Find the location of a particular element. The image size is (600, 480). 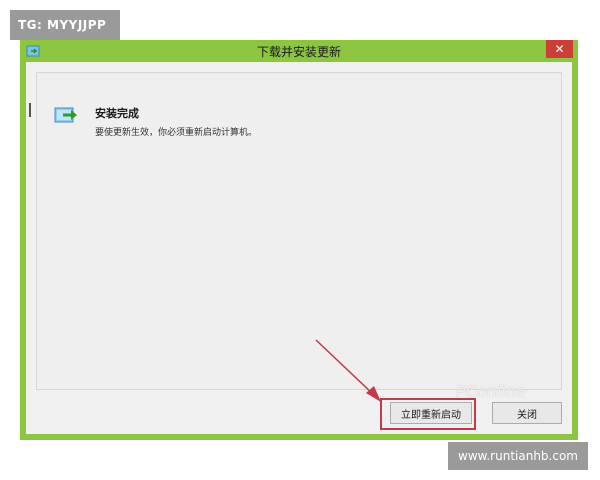

status-heading: 安装完成 is located at coordinates (117, 113).